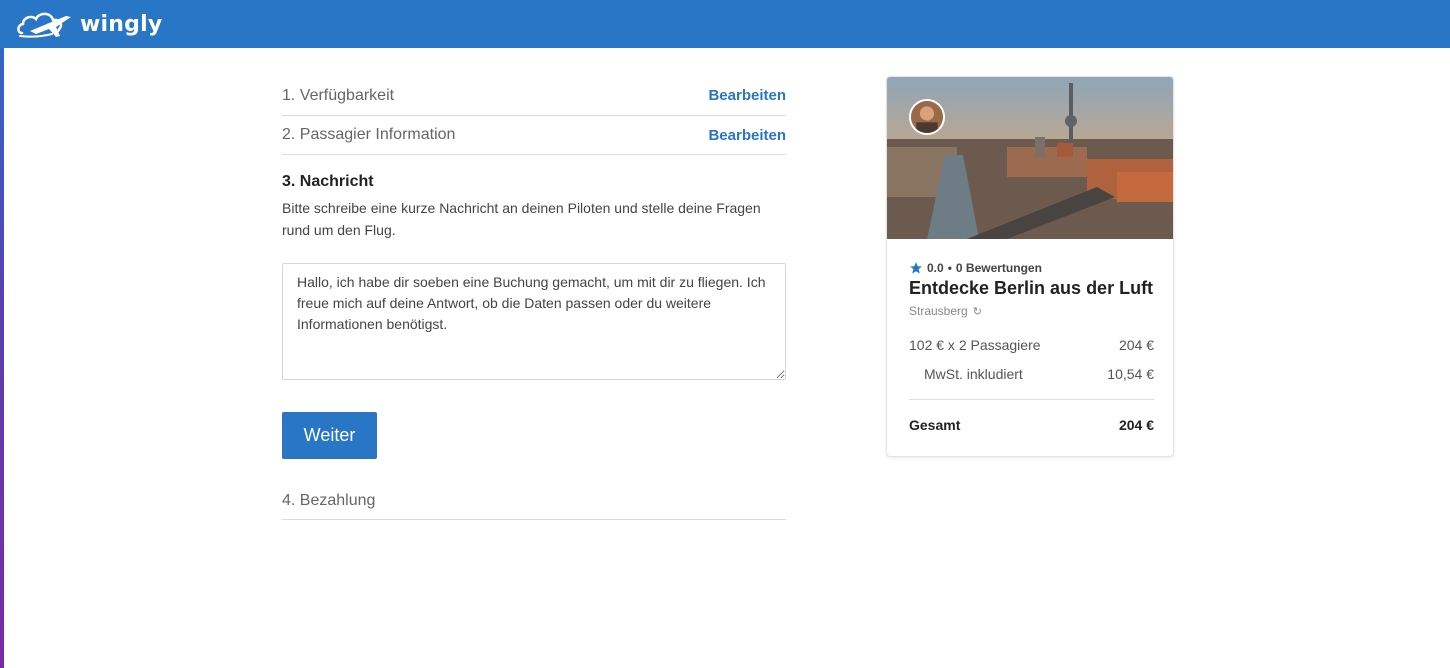  I want to click on total-label: Gesamt, so click(935, 425).